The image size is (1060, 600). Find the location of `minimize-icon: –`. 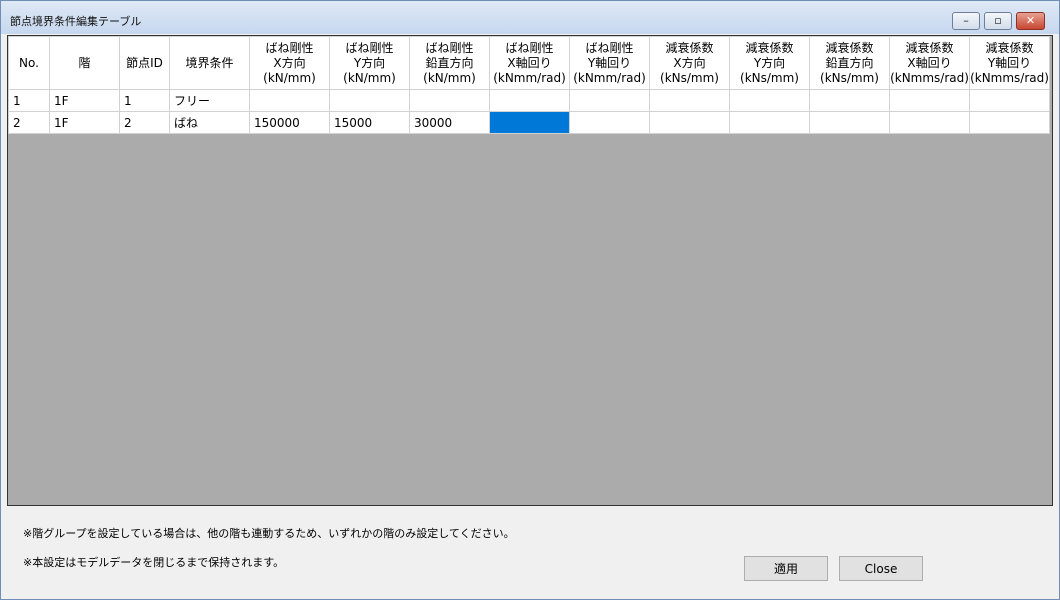

minimize-icon: – is located at coordinates (966, 20).